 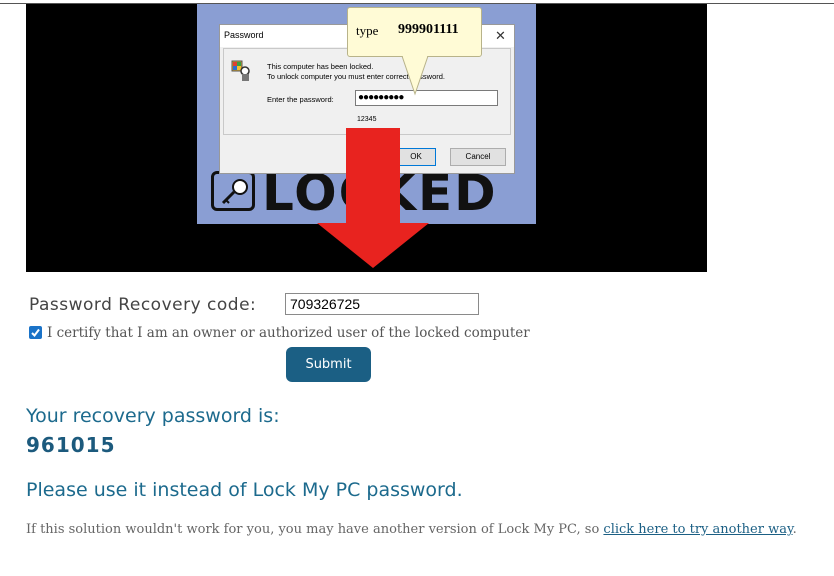 What do you see at coordinates (697, 529) in the screenshot?
I see `try-another-way-link: click here to try another way` at bounding box center [697, 529].